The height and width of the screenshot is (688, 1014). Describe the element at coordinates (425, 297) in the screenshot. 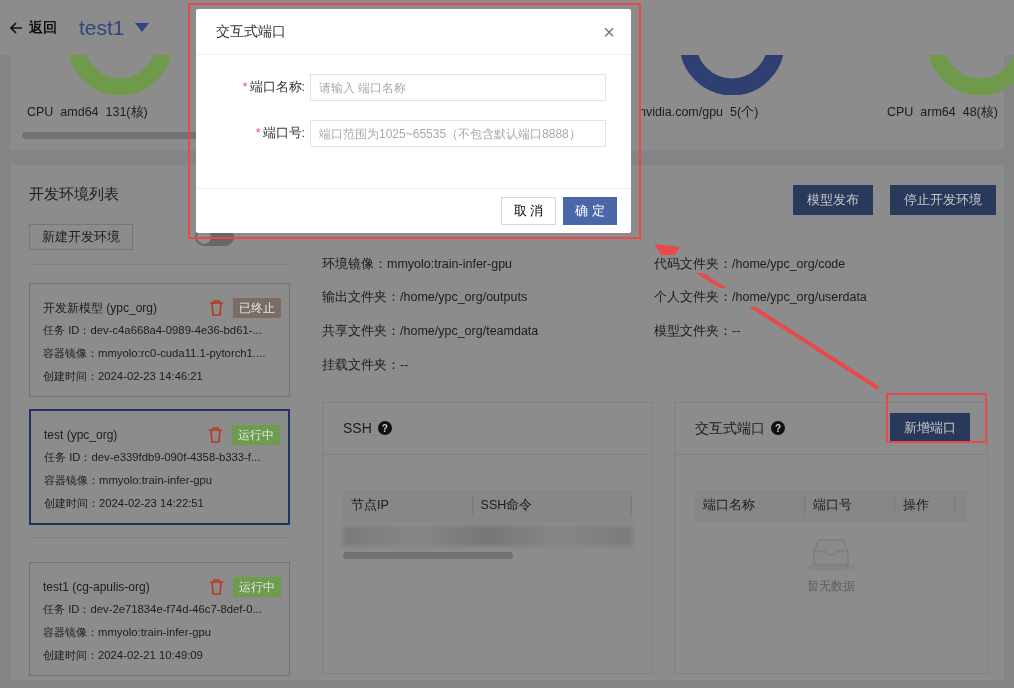

I see `detail-text: 输出文件夹：/home/ypc_org/outputs` at that location.